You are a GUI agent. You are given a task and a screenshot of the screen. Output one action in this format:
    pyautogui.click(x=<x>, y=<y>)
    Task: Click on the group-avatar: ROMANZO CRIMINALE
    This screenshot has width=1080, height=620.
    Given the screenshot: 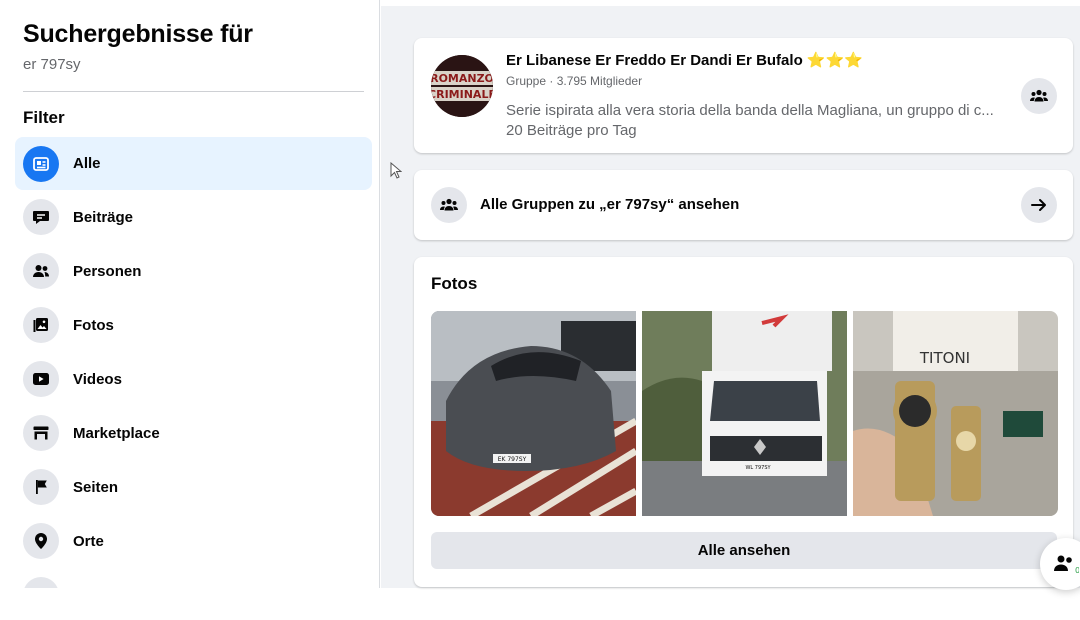 What is the action you would take?
    pyautogui.click(x=462, y=86)
    